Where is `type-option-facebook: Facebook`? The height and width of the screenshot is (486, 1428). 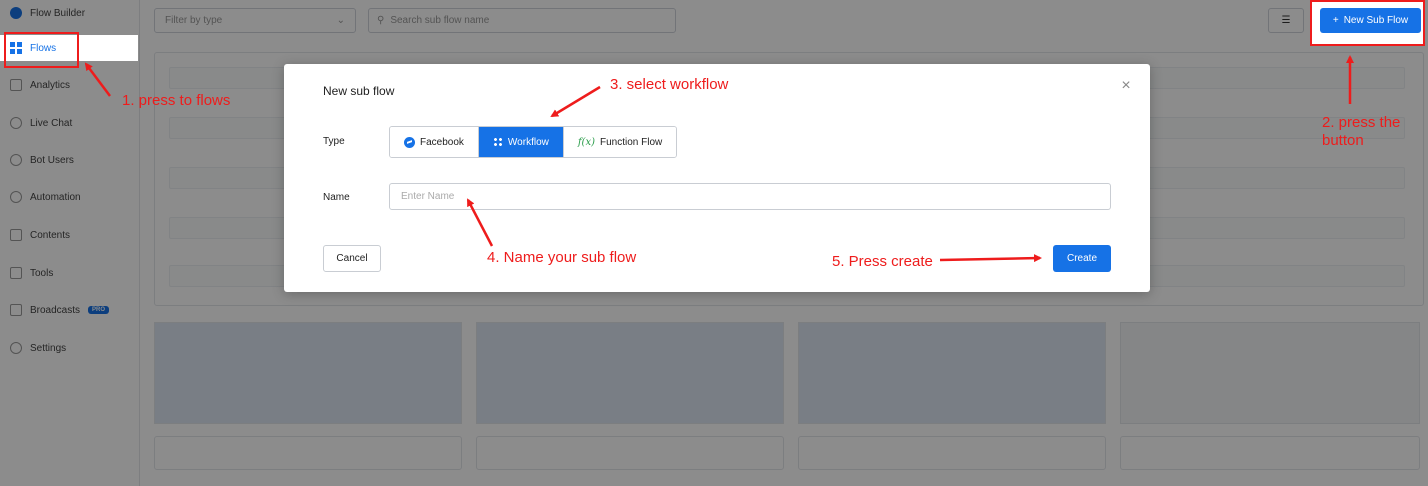 type-option-facebook: Facebook is located at coordinates (434, 142).